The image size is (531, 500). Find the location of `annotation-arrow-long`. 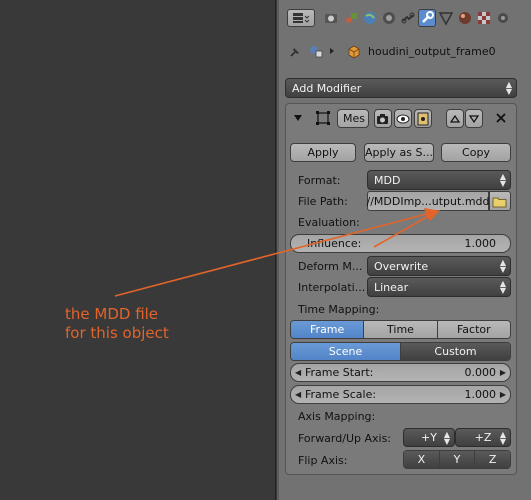

annotation-arrow-long is located at coordinates (272, 254).